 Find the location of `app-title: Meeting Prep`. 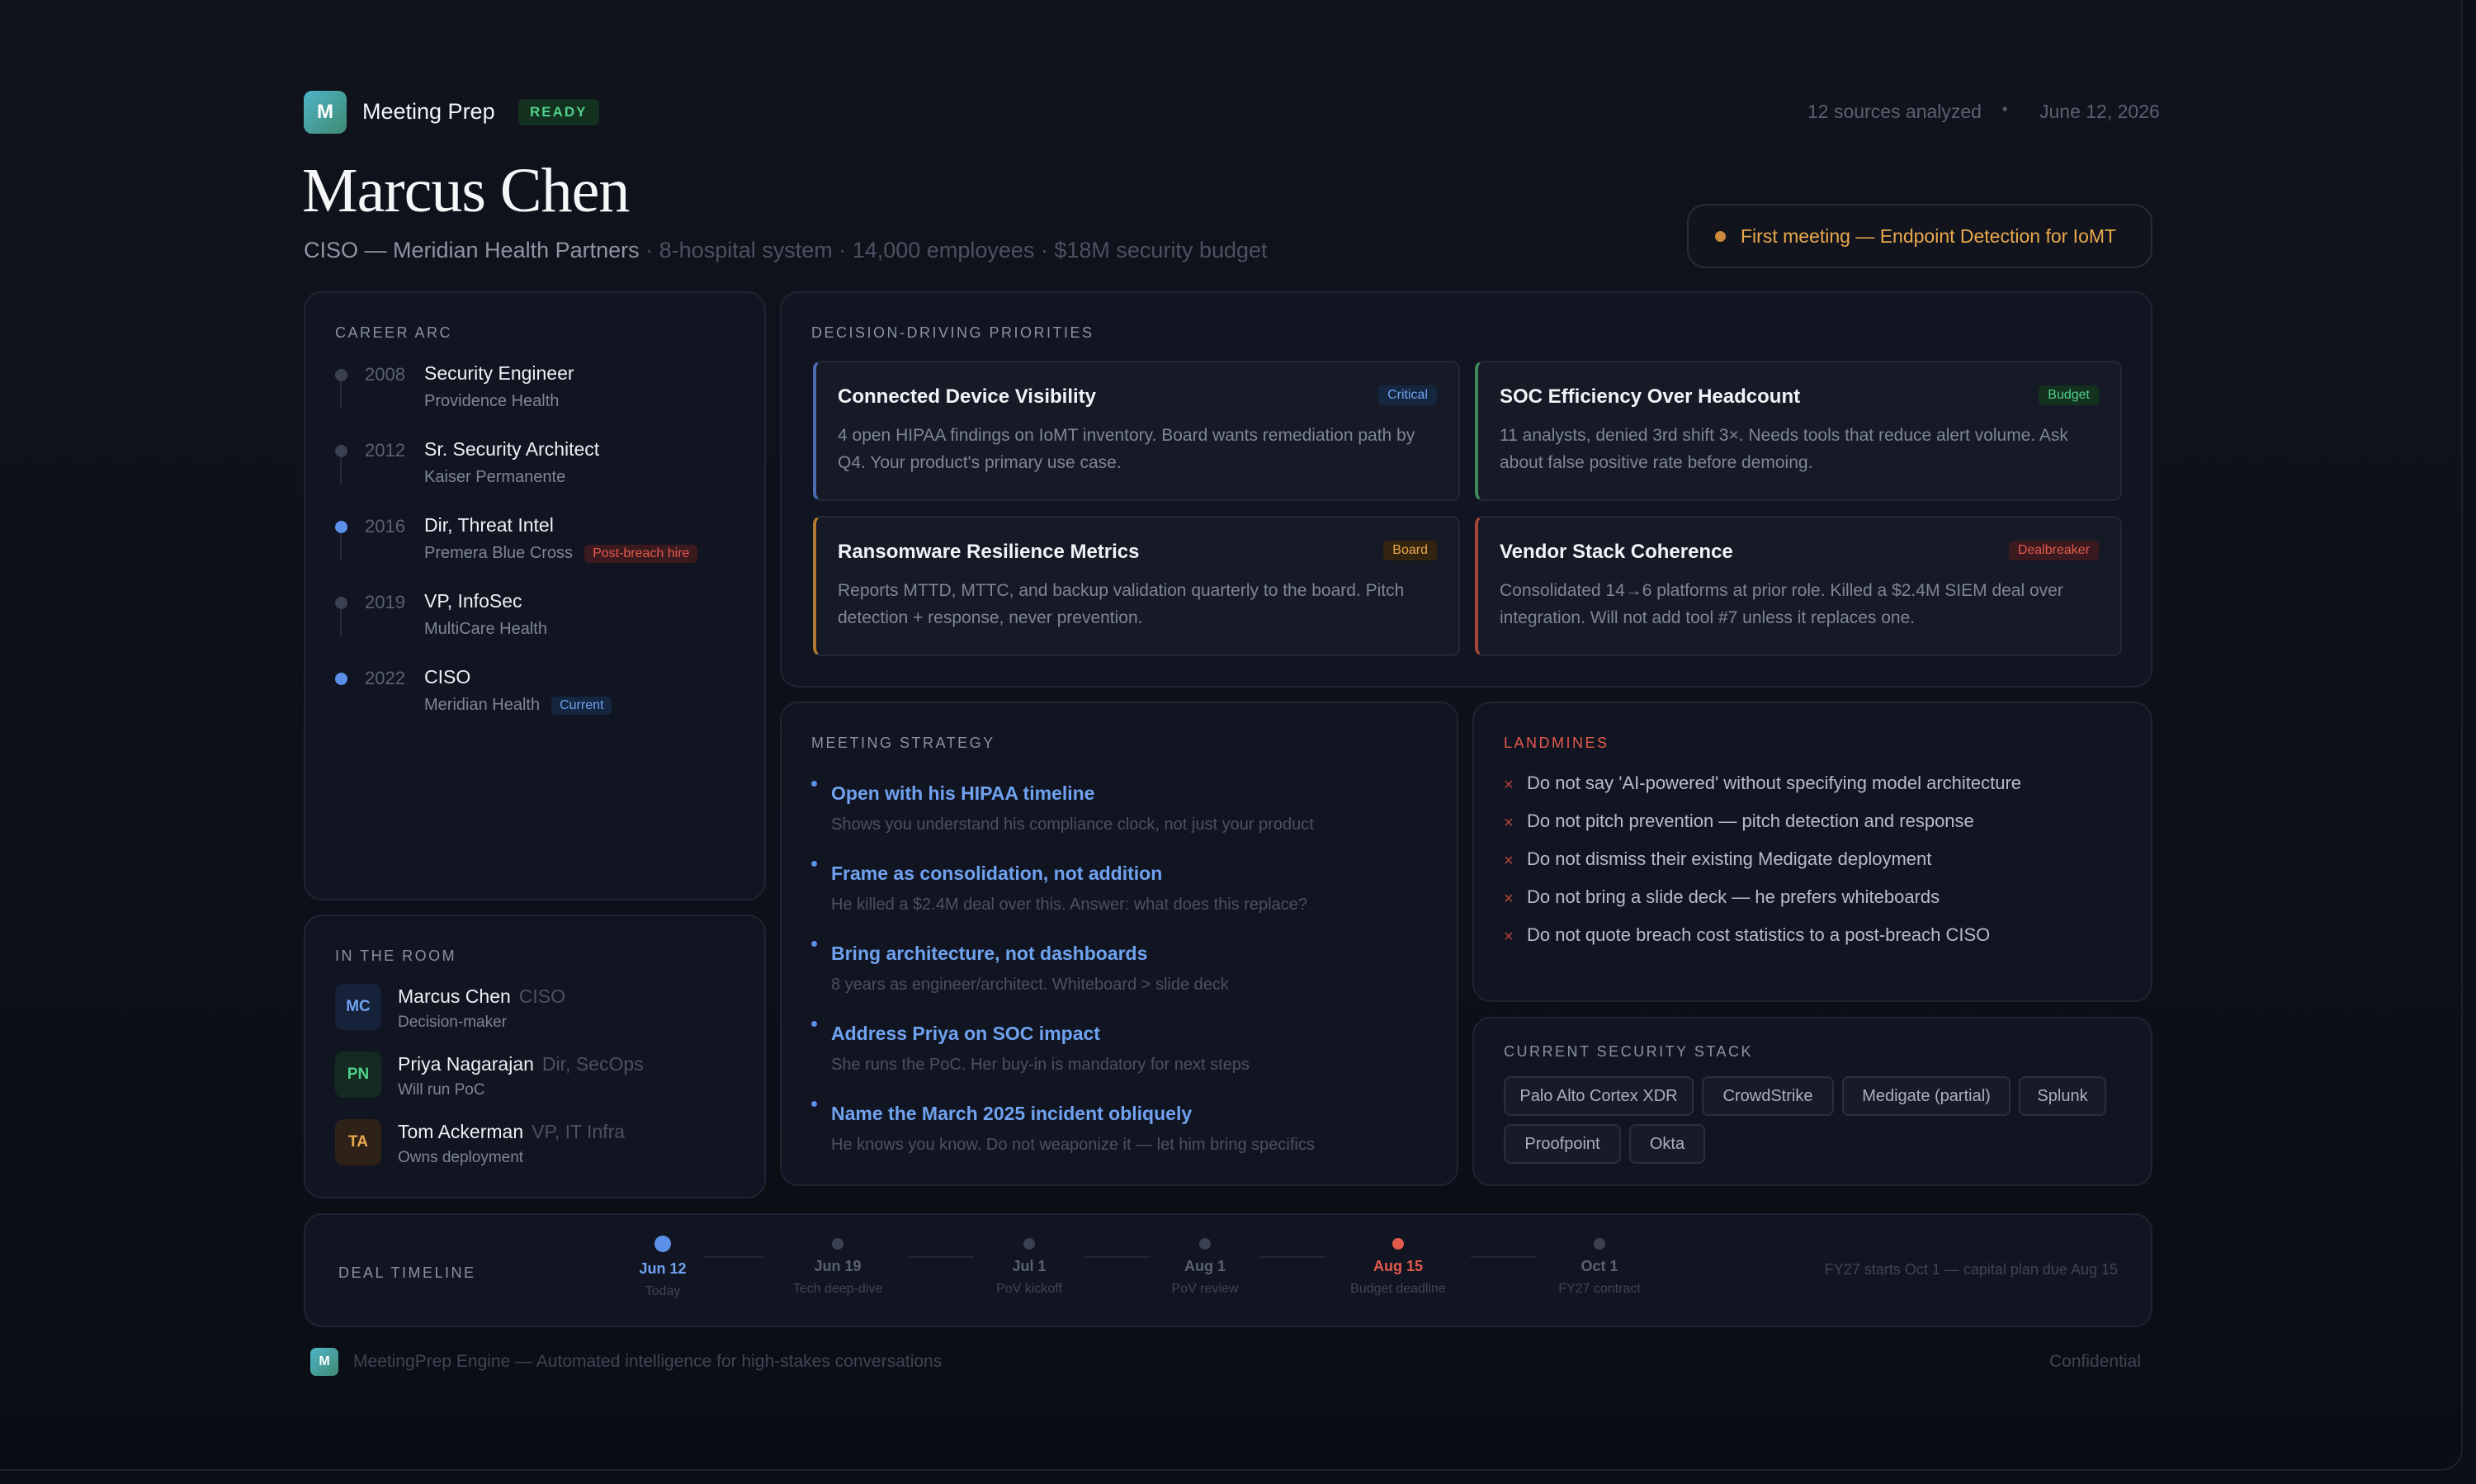

app-title: Meeting Prep is located at coordinates (428, 111).